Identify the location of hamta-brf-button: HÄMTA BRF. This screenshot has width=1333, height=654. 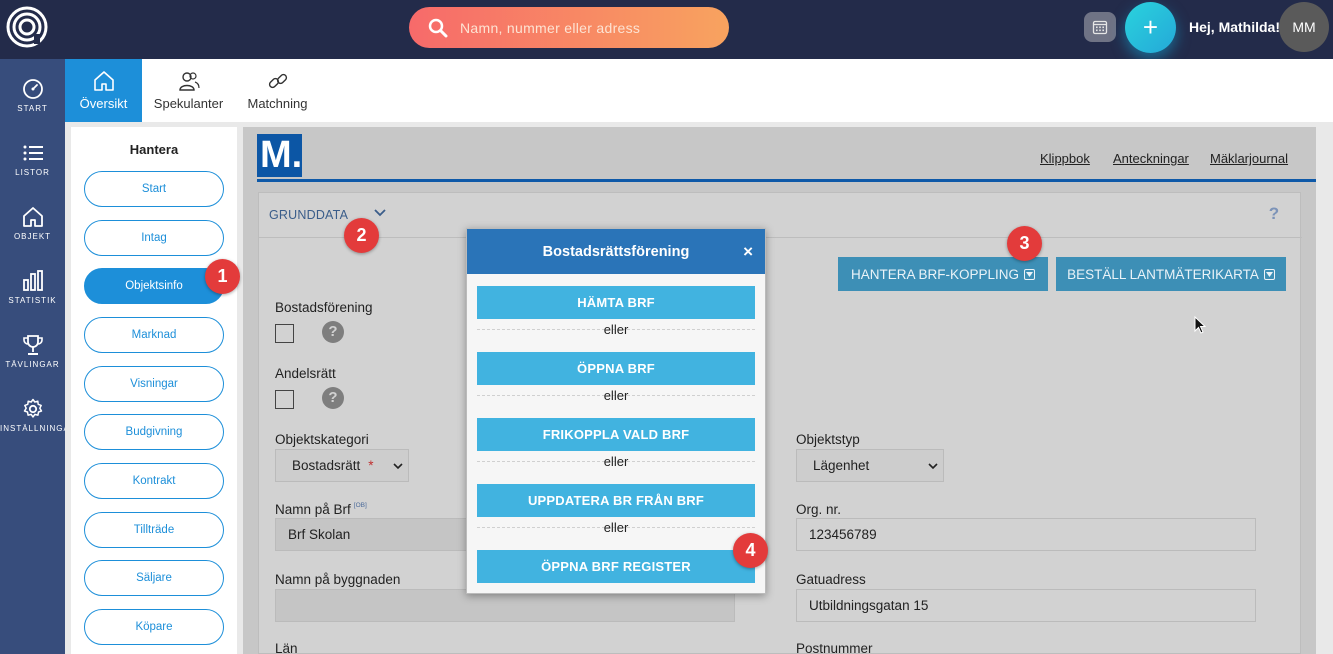
(616, 302).